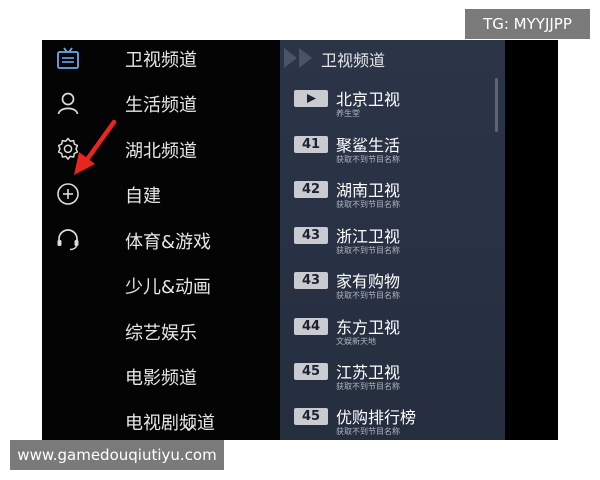  I want to click on category-sports-games: 体育&游戏, so click(168, 241).